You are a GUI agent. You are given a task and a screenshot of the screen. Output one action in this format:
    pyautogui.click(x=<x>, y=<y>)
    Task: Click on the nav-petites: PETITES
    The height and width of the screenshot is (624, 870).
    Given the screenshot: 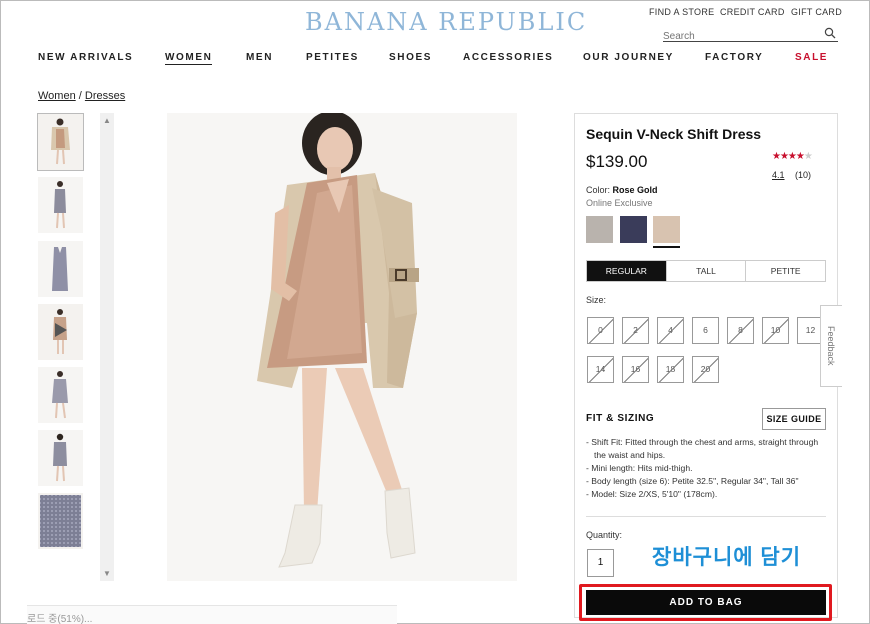 What is the action you would take?
    pyautogui.click(x=332, y=57)
    